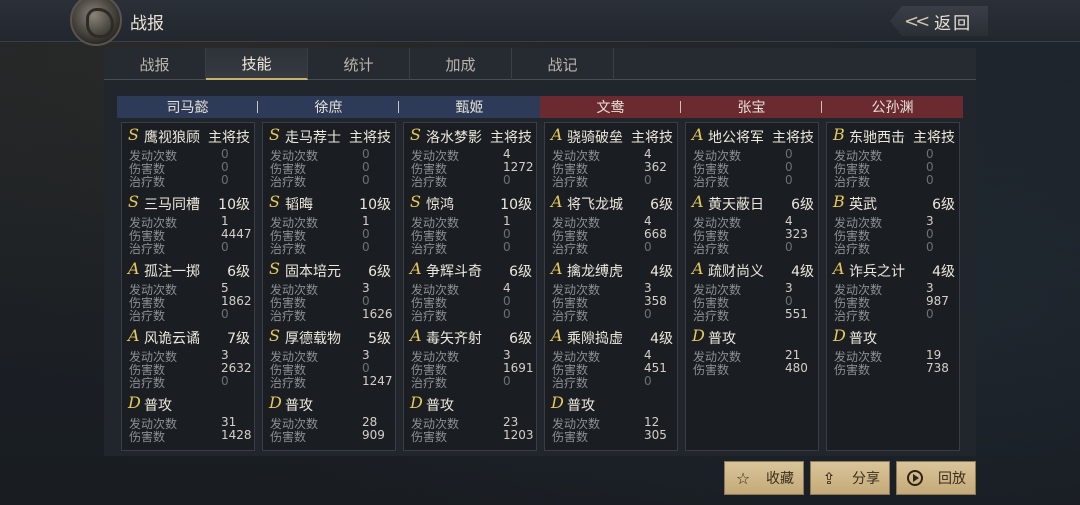 The height and width of the screenshot is (505, 1080). Describe the element at coordinates (764, 478) in the screenshot. I see `favorite-button: ☆ 收藏` at that location.